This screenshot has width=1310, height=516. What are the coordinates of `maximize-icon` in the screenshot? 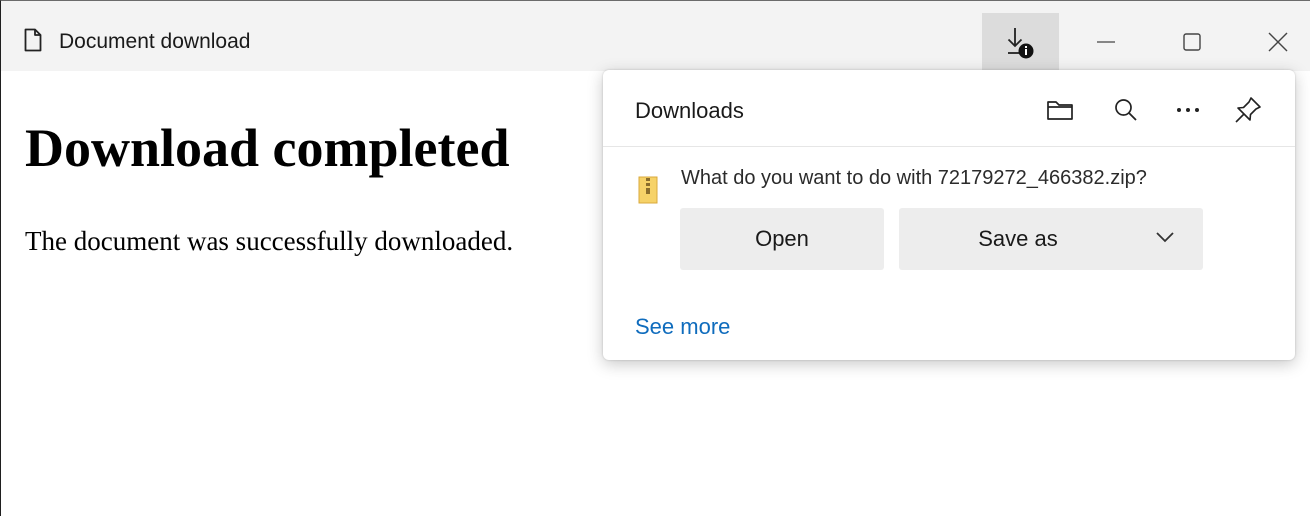 It's located at (1192, 42).